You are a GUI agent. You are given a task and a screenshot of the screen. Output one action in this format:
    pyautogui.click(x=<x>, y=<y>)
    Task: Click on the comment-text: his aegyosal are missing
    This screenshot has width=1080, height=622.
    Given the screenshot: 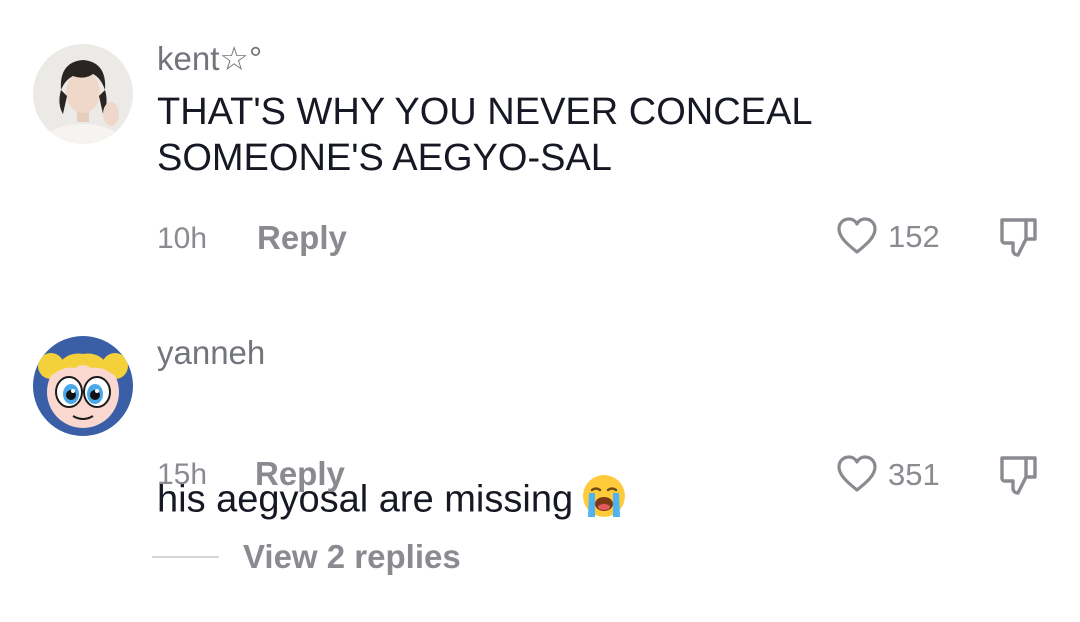 What is the action you would take?
    pyautogui.click(x=392, y=456)
    